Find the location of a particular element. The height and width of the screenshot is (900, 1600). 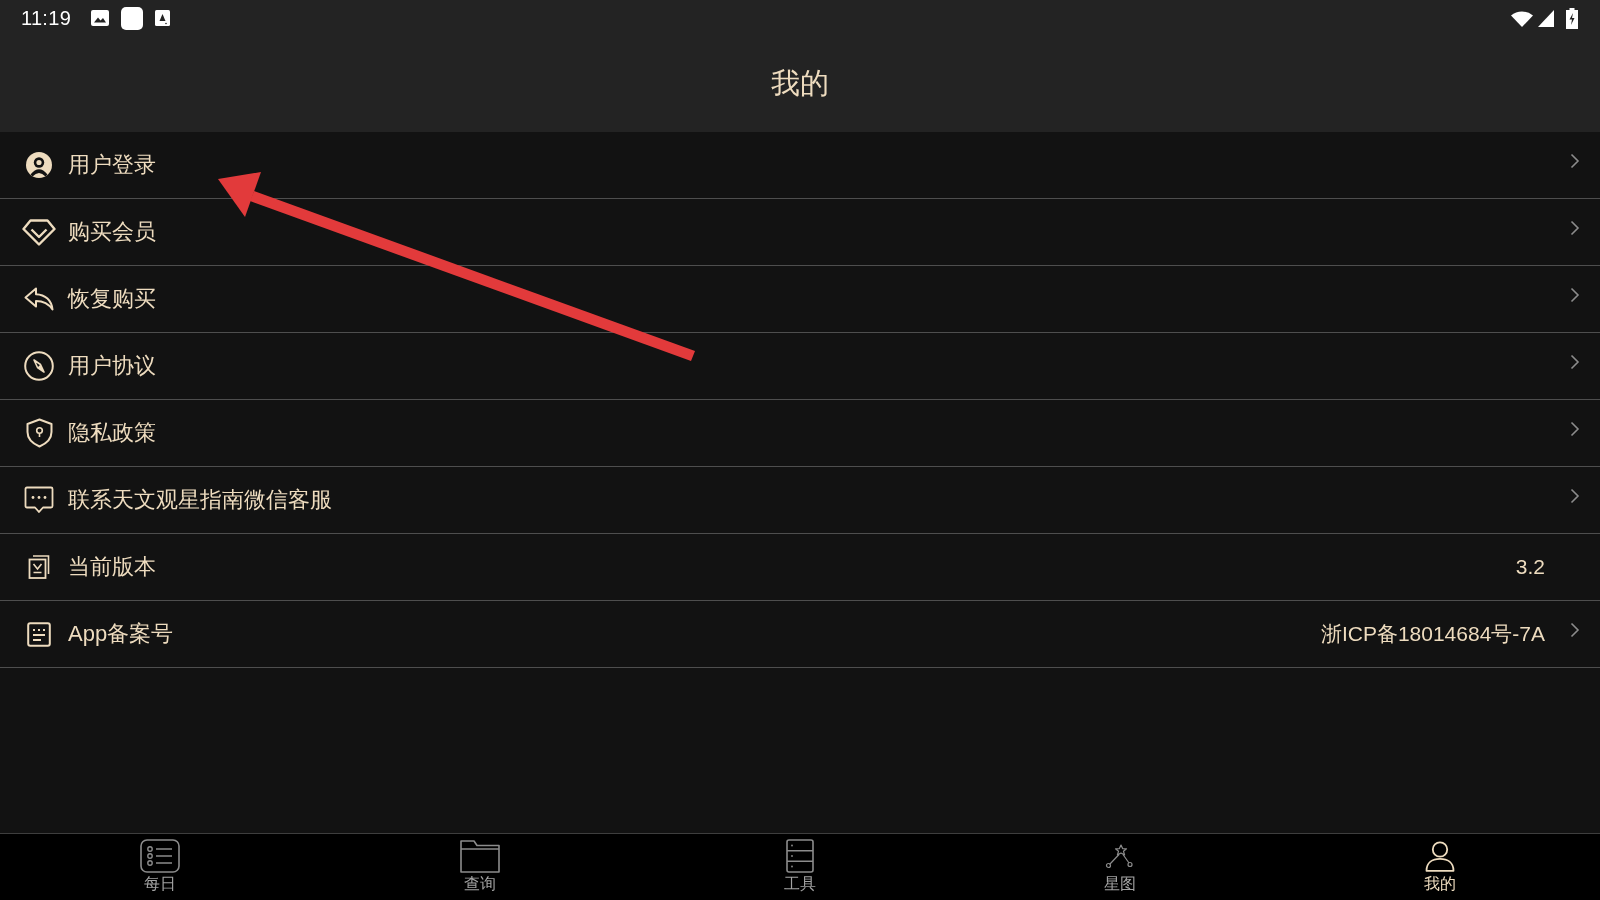

folder-icon is located at coordinates (480, 856).